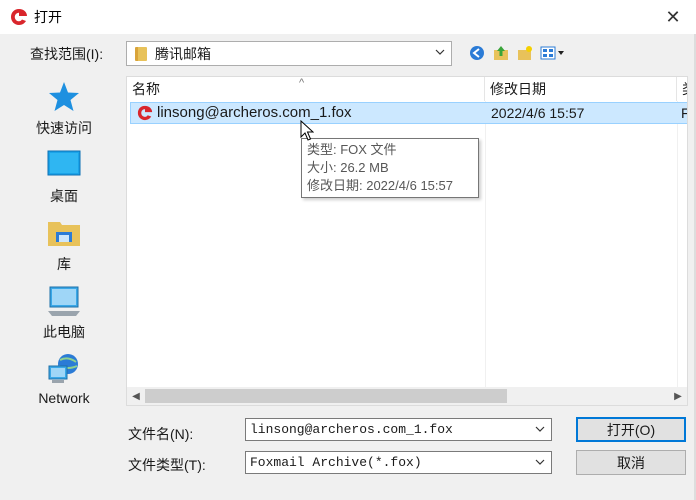 Image resolution: width=696 pixels, height=500 pixels. What do you see at coordinates (64, 264) in the screenshot?
I see `place-label: 库` at bounding box center [64, 264].